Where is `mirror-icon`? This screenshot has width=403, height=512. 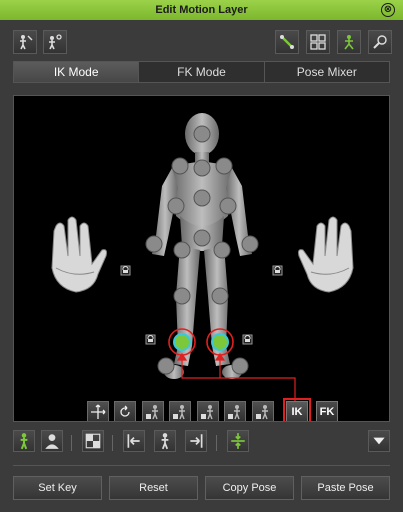
mirror-icon is located at coordinates (93, 441).